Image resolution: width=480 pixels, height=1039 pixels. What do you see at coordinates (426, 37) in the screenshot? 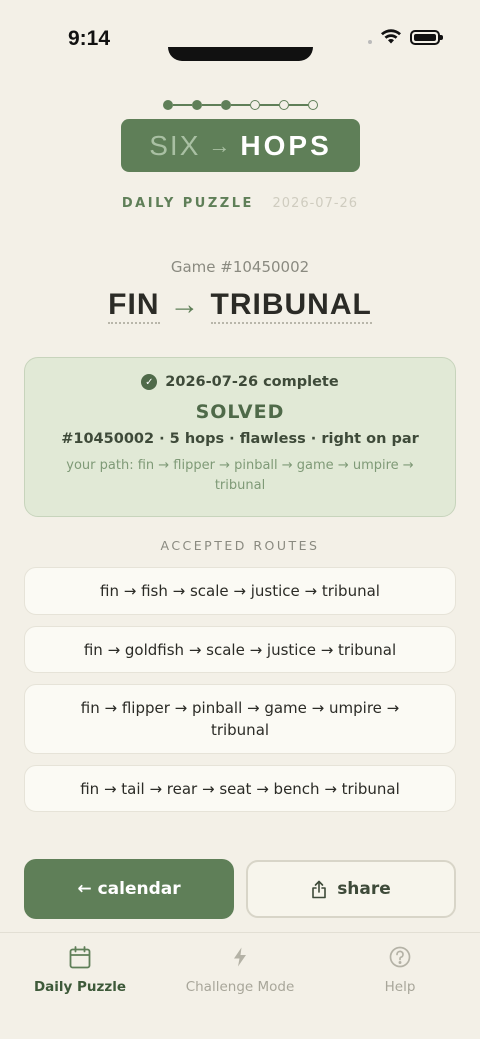
I see `battery-icon` at bounding box center [426, 37].